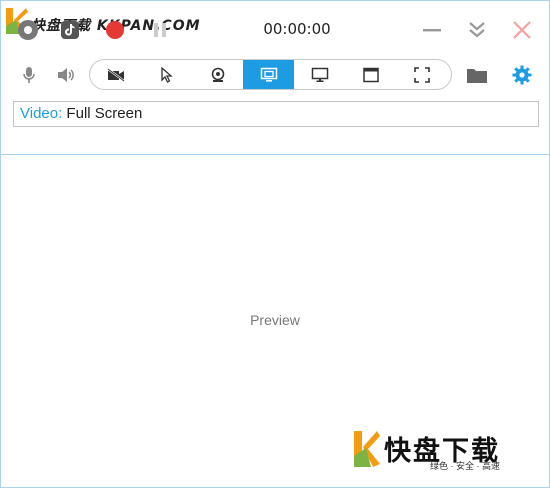 The height and width of the screenshot is (488, 550). I want to click on pause-button, so click(160, 30).